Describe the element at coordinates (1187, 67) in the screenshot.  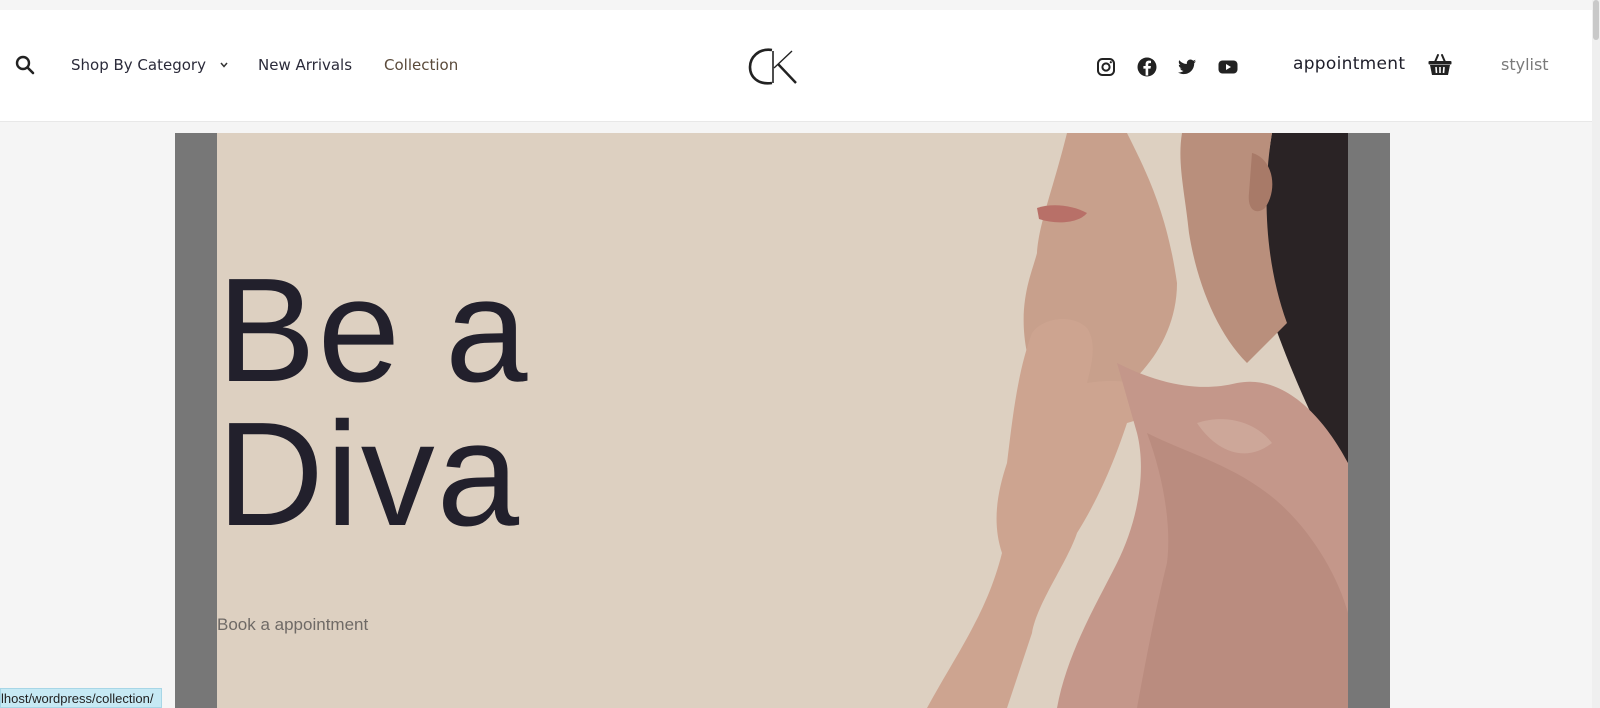
I see `twitter-icon` at that location.